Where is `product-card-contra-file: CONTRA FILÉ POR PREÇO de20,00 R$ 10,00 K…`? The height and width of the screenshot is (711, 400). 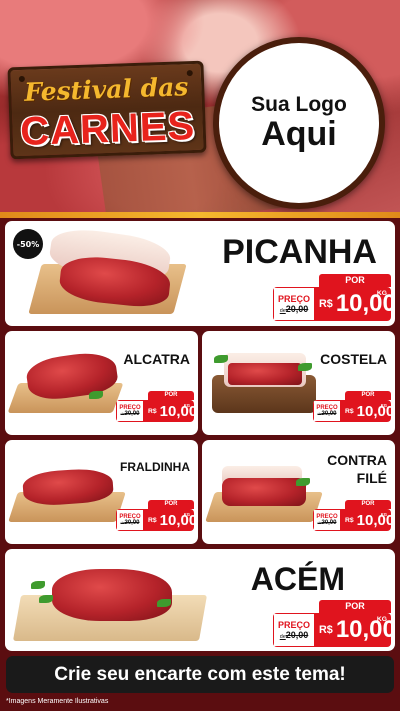
product-card-contra-file: CONTRA FILÉ POR PREÇO de20,00 R$ 10,00 K… is located at coordinates (298, 492).